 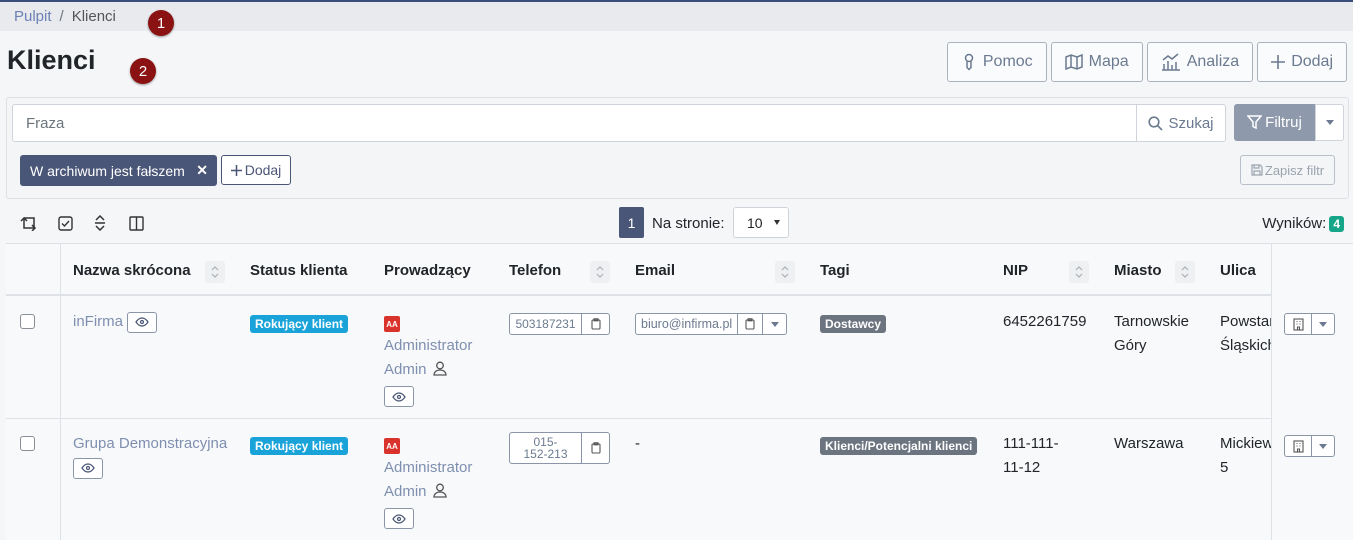 I want to click on annotation-marker-1: 1, so click(x=161, y=23).